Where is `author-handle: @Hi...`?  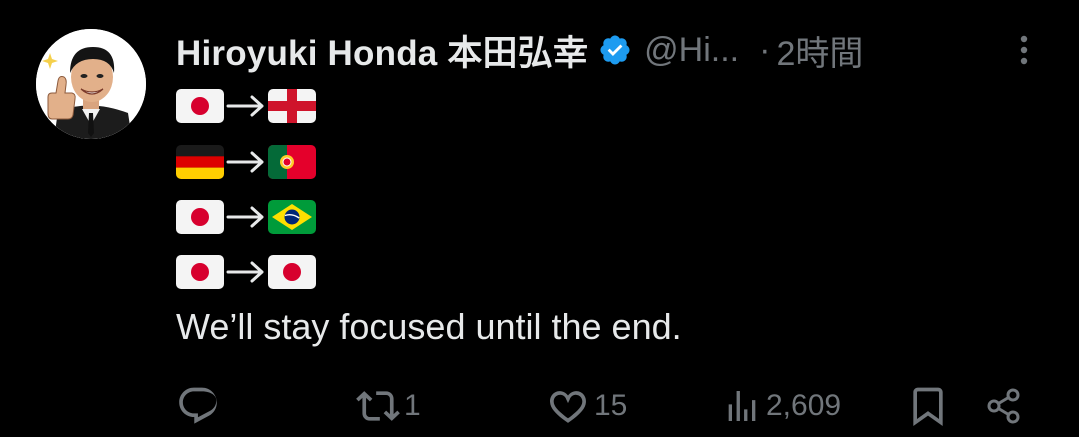
author-handle: @Hi... is located at coordinates (691, 50).